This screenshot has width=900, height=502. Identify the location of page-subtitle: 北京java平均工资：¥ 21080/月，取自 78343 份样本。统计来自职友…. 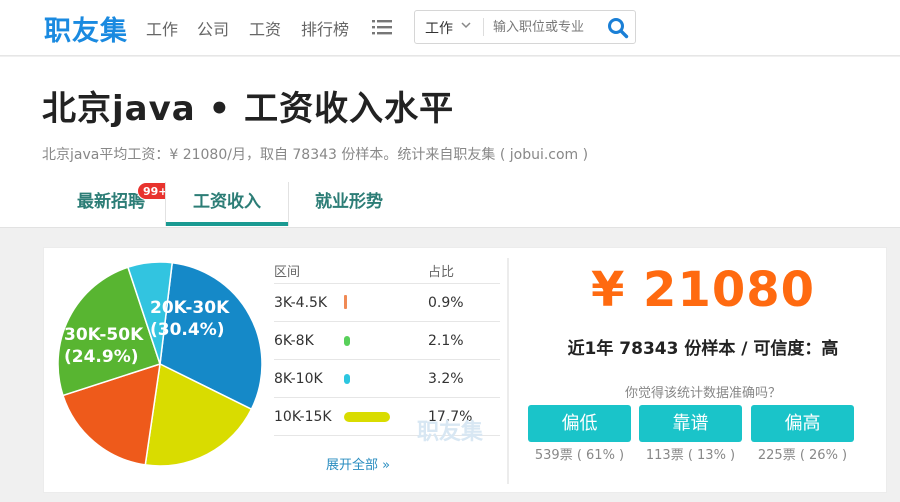
(315, 155).